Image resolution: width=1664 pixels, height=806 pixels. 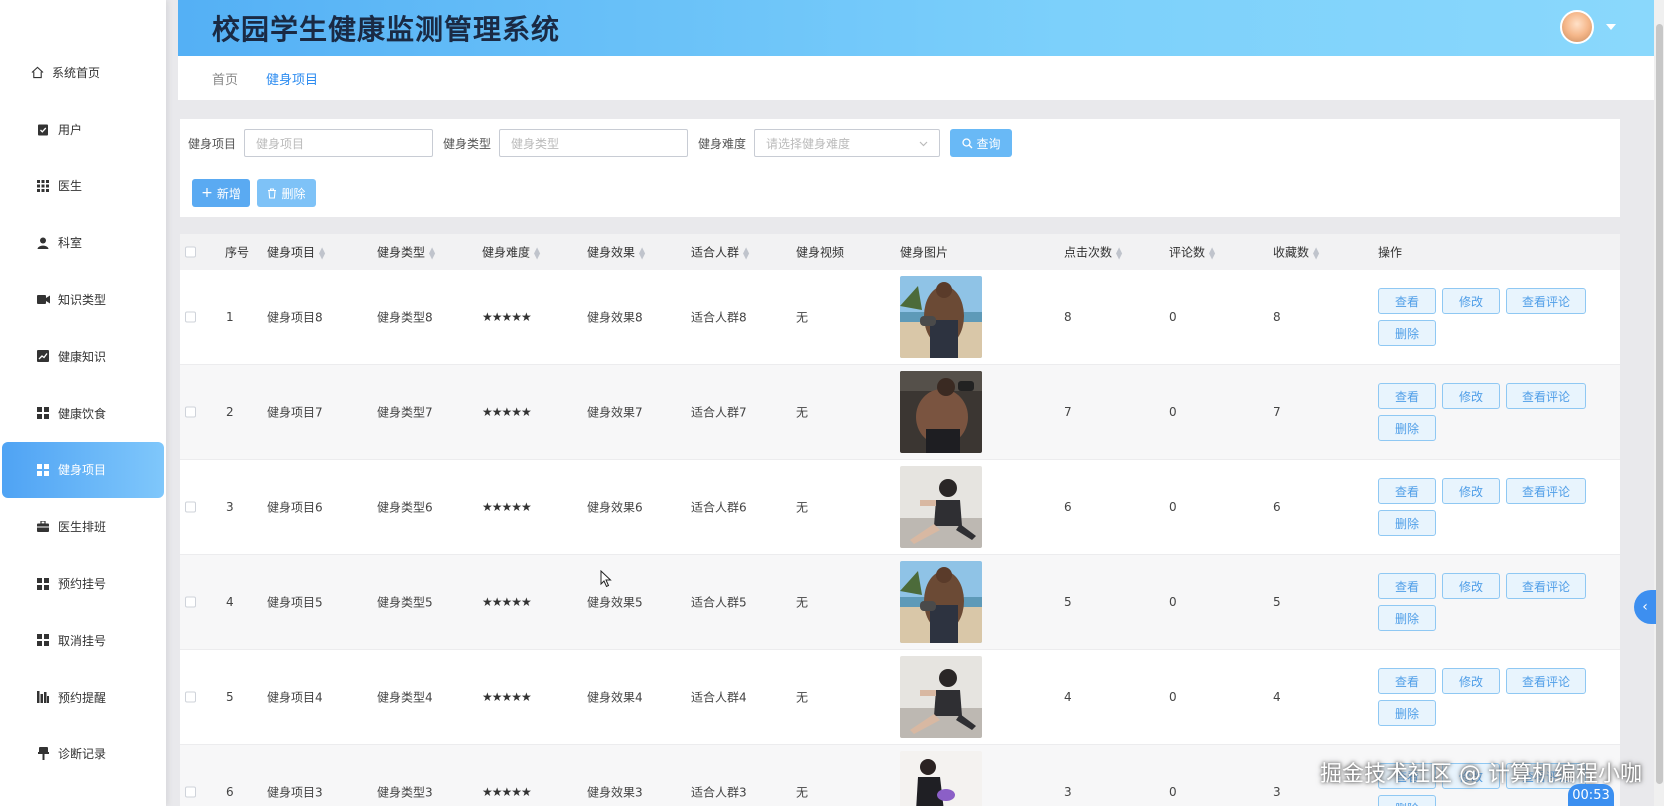 What do you see at coordinates (511, 252) in the screenshot?
I see `col-difficulty: 健身难度 ▲ ▼` at bounding box center [511, 252].